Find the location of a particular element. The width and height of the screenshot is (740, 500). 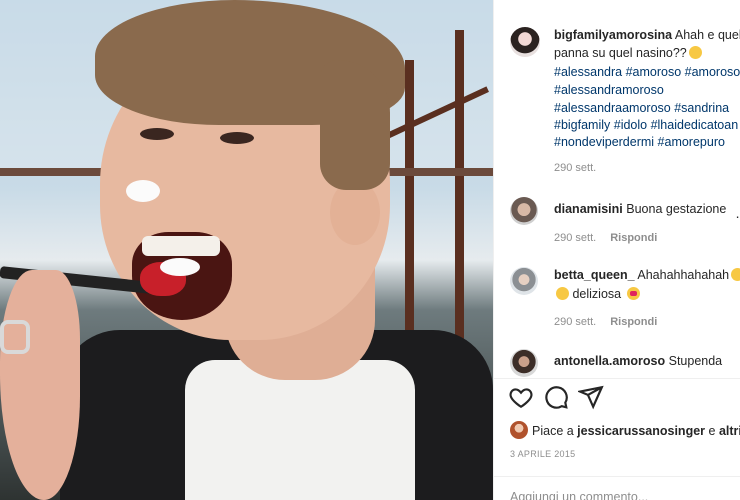

caption-line-2: panna su quel nasino?? is located at coordinates (628, 53).